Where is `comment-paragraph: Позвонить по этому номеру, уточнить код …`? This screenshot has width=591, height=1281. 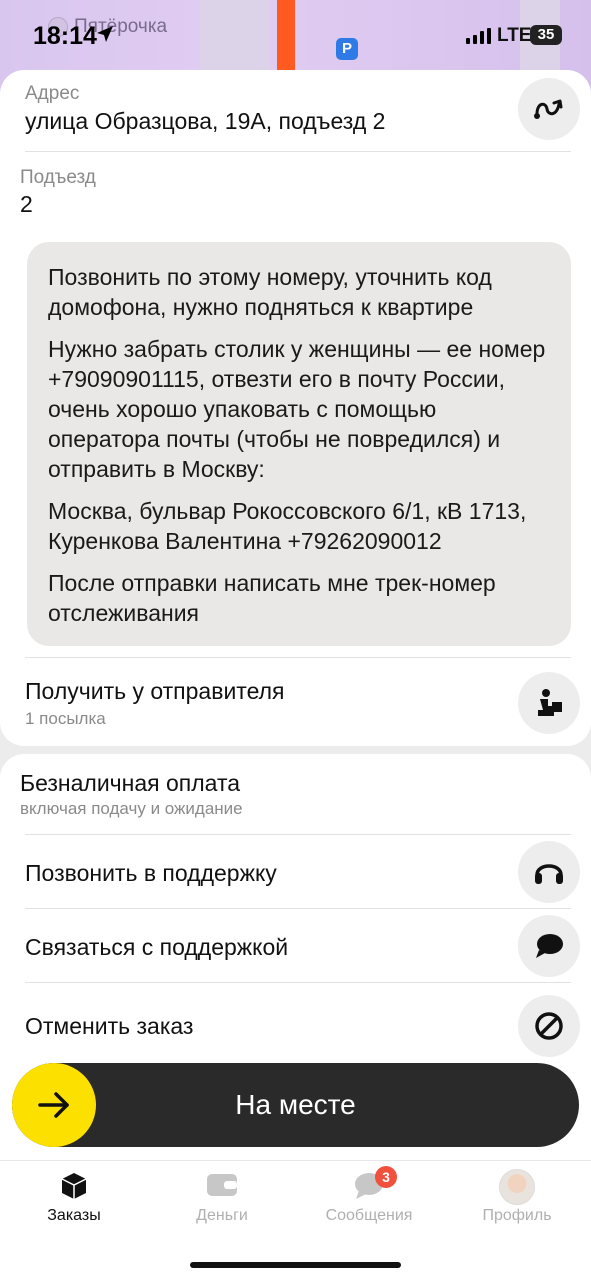 comment-paragraph: Позвонить по этому номеру, уточнить код … is located at coordinates (270, 292).